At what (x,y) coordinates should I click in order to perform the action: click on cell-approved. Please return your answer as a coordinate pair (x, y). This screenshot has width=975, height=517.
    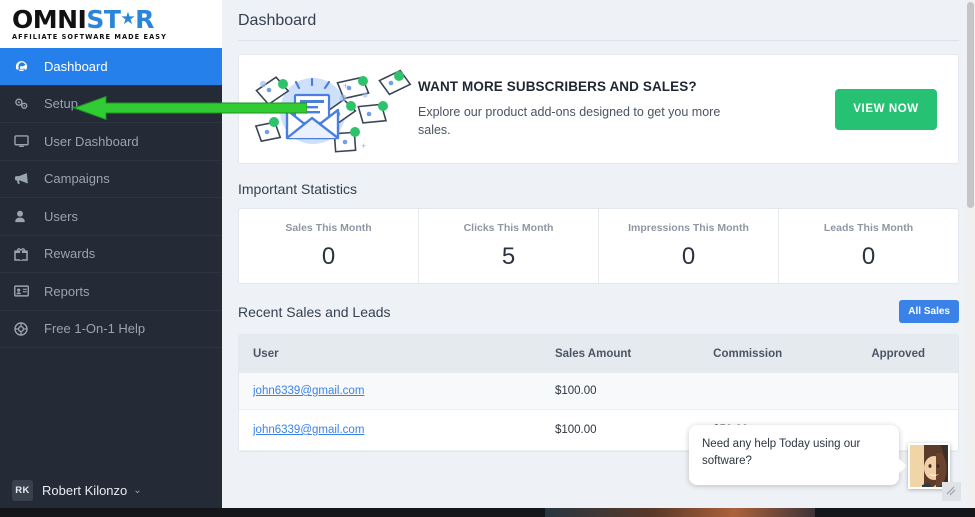
    Looking at the image, I should click on (907, 391).